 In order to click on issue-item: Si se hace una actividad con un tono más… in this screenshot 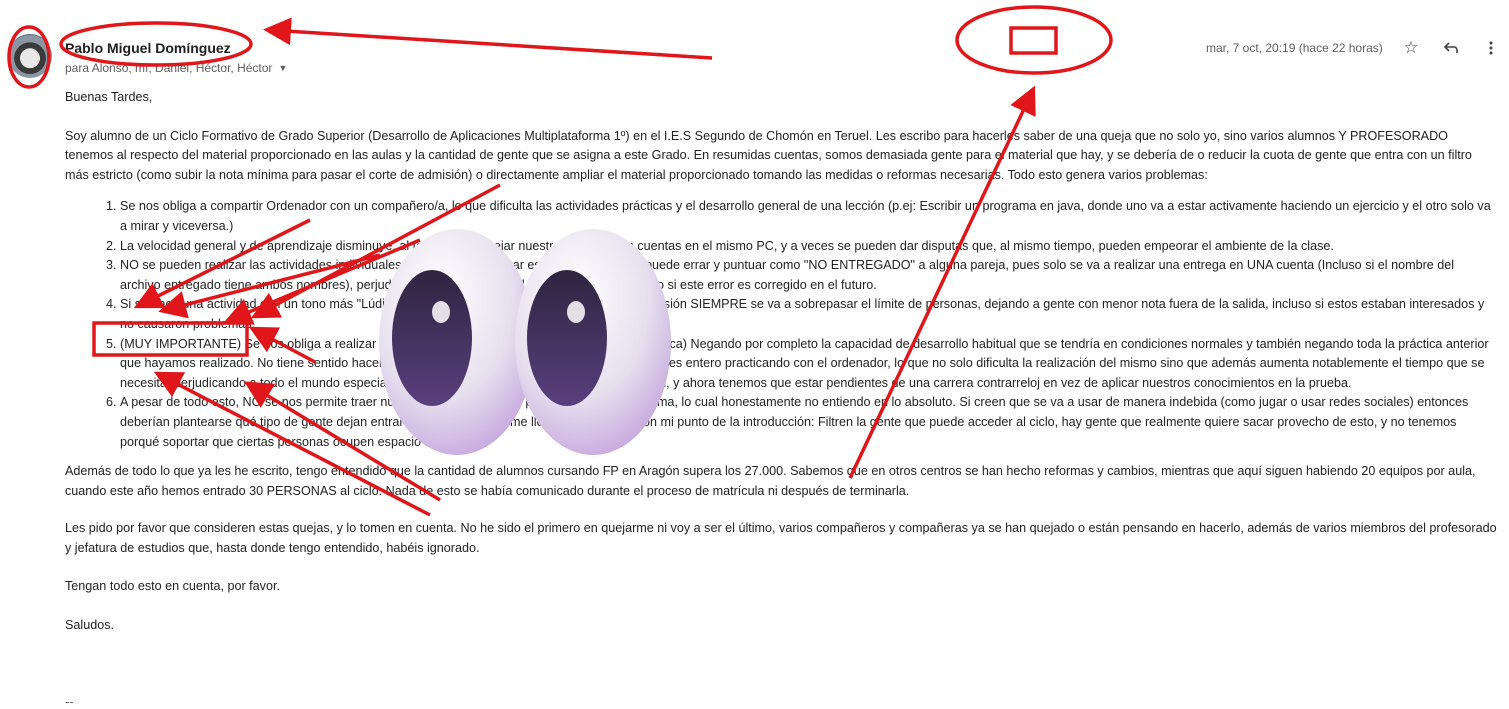, I will do `click(808, 314)`.